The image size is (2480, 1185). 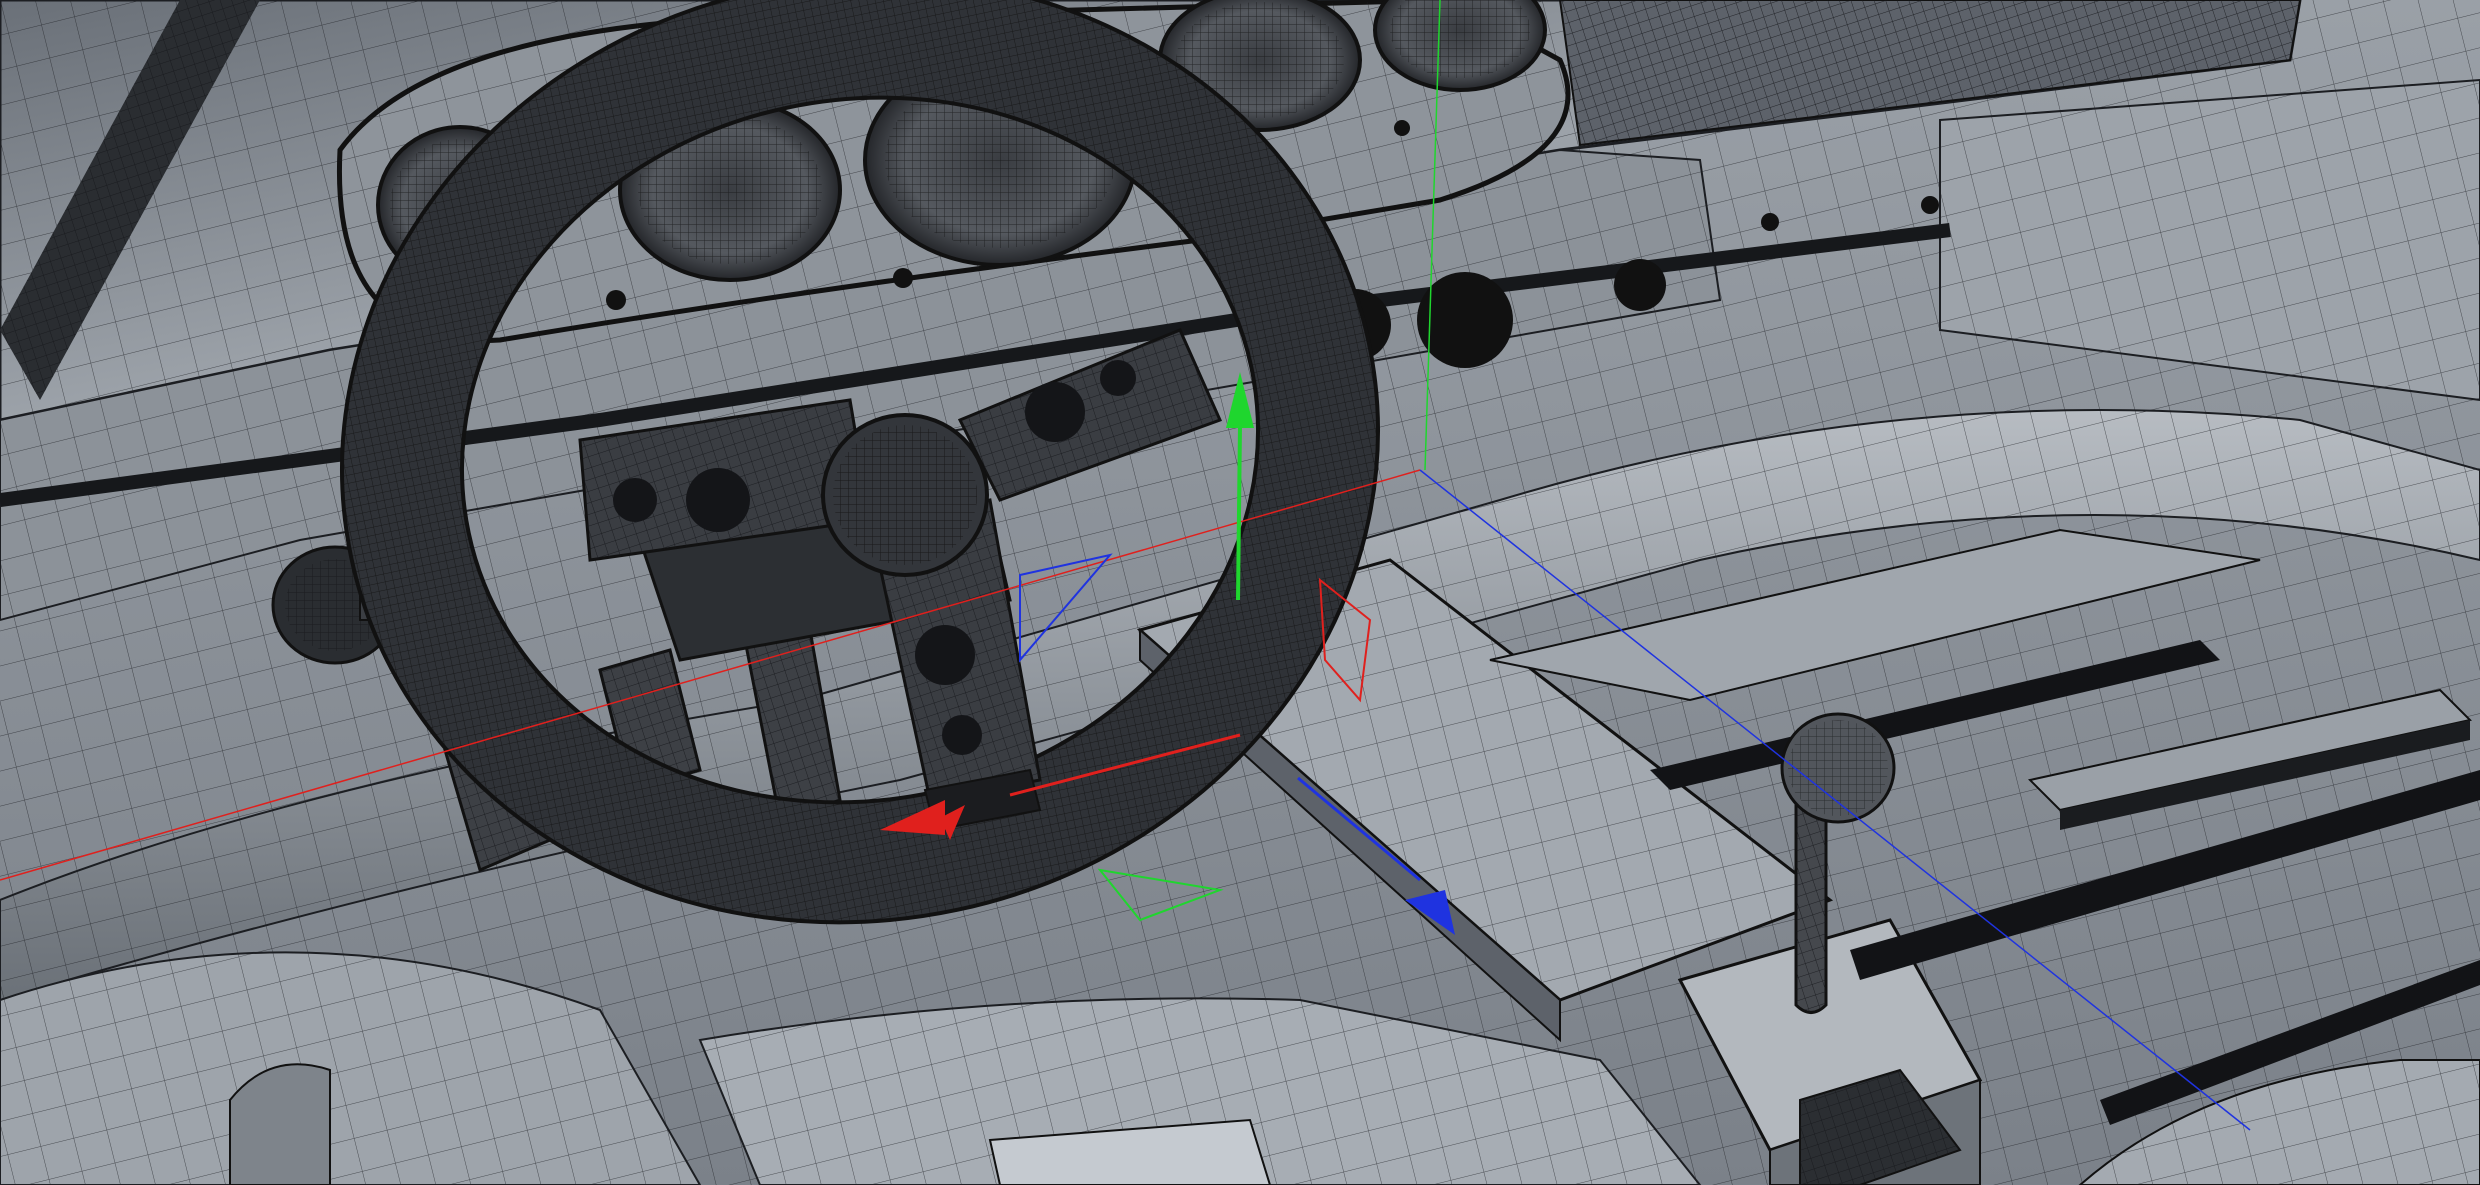 I want to click on gizmo-y-axis, so click(x=1239, y=512).